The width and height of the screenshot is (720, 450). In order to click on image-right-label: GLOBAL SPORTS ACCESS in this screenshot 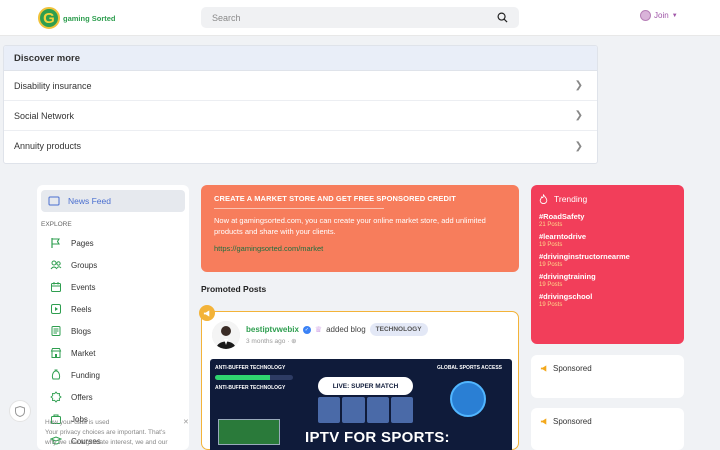, I will do `click(469, 368)`.